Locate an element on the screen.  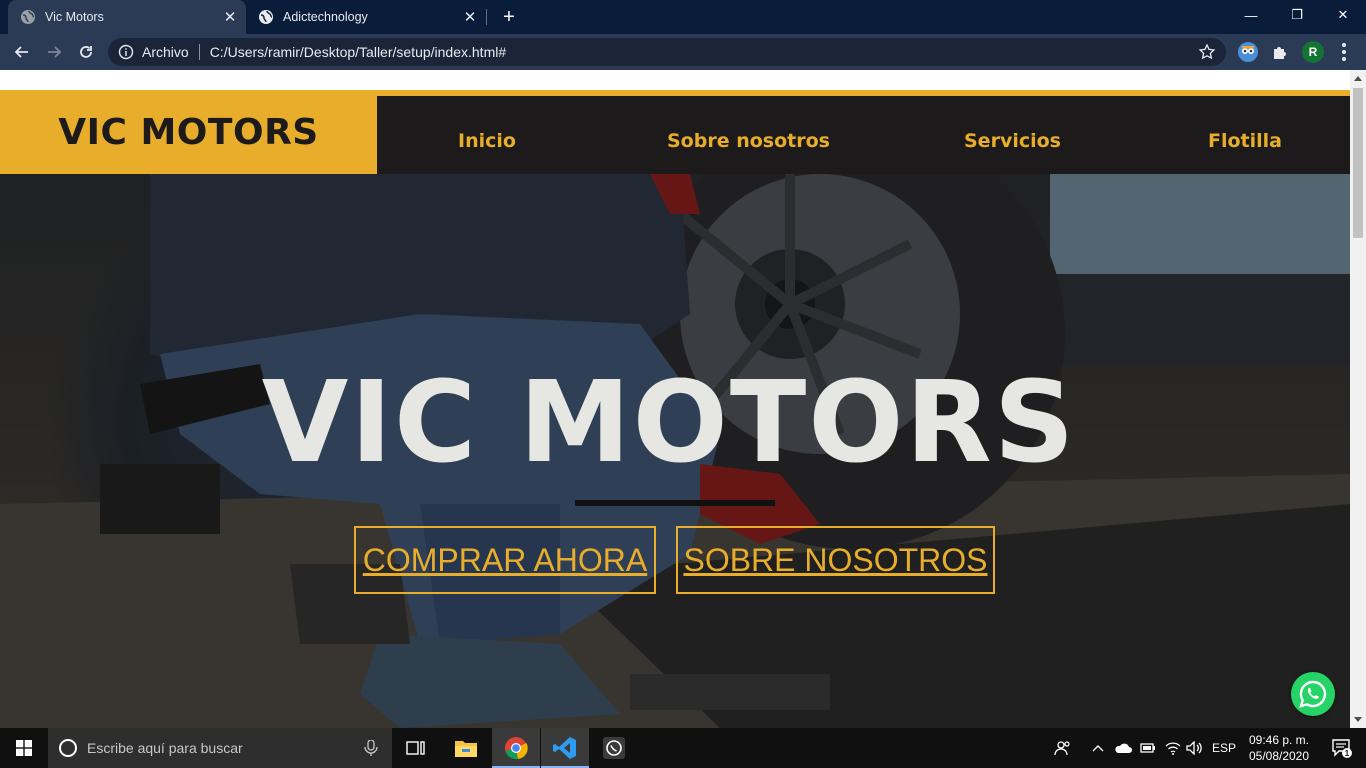
site-logo: VIC MOTORS is located at coordinates (188, 132).